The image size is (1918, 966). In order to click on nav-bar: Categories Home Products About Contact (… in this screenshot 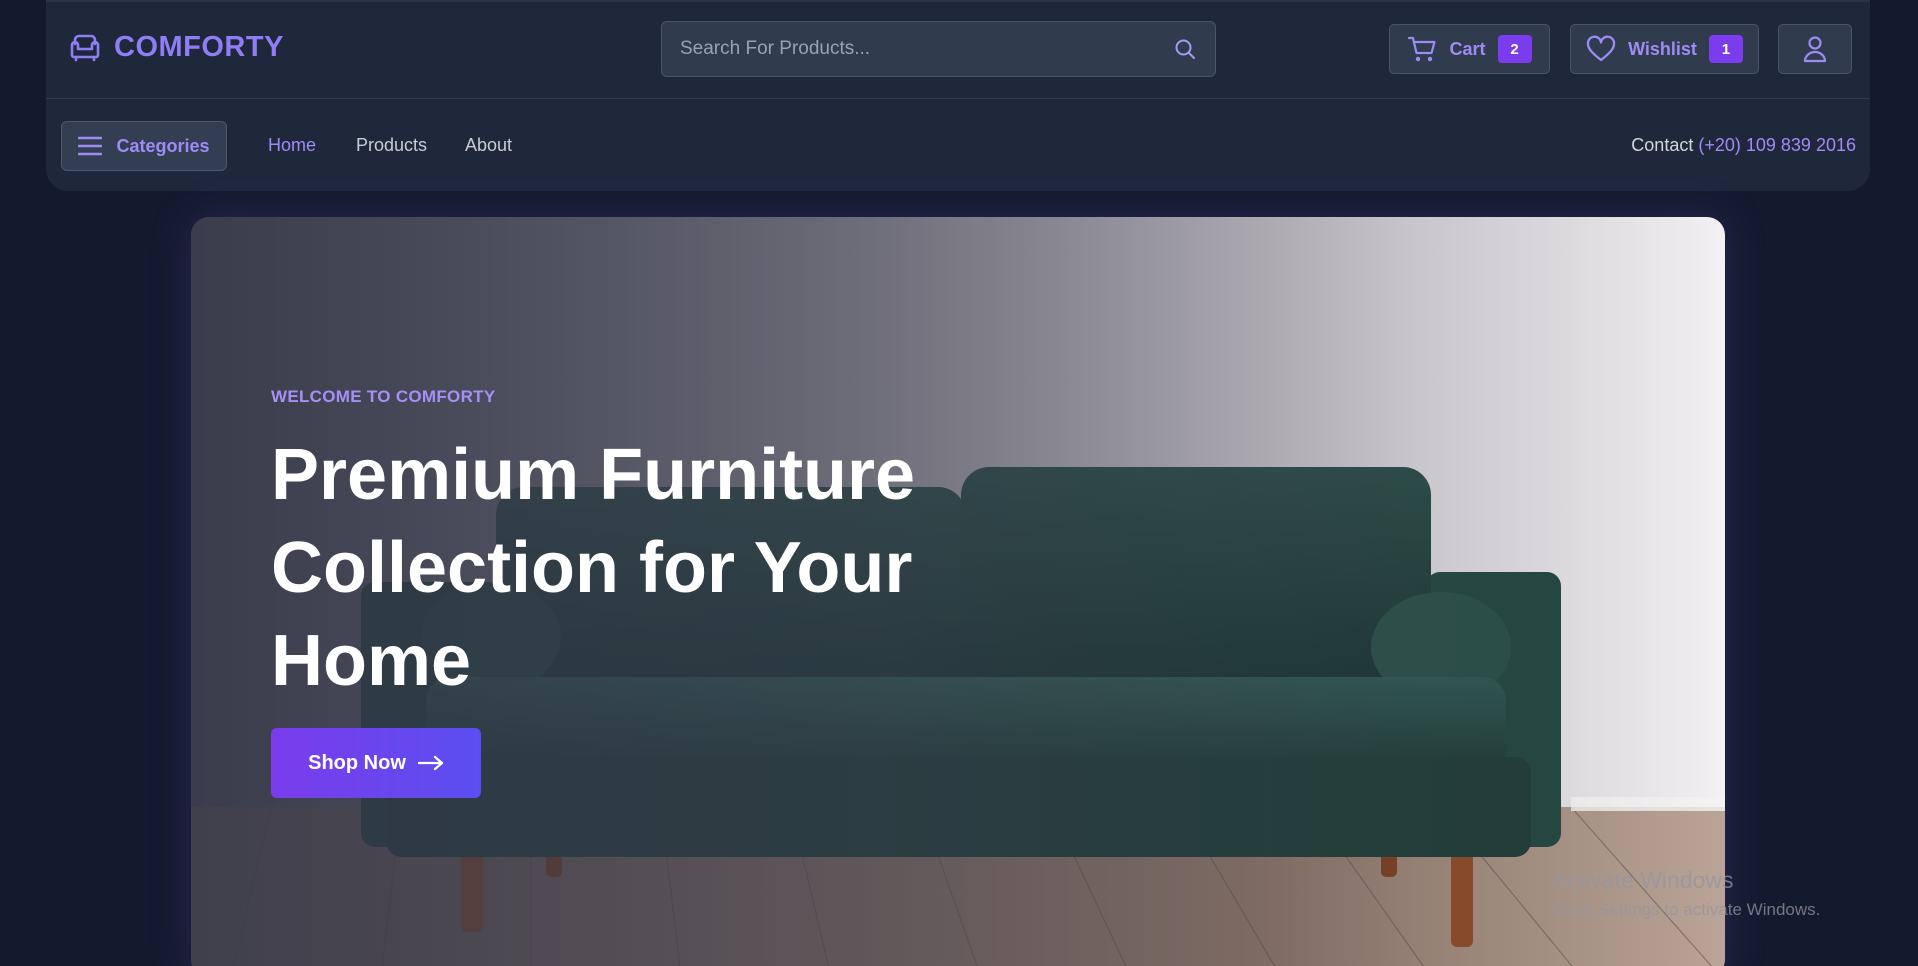, I will do `click(958, 146)`.